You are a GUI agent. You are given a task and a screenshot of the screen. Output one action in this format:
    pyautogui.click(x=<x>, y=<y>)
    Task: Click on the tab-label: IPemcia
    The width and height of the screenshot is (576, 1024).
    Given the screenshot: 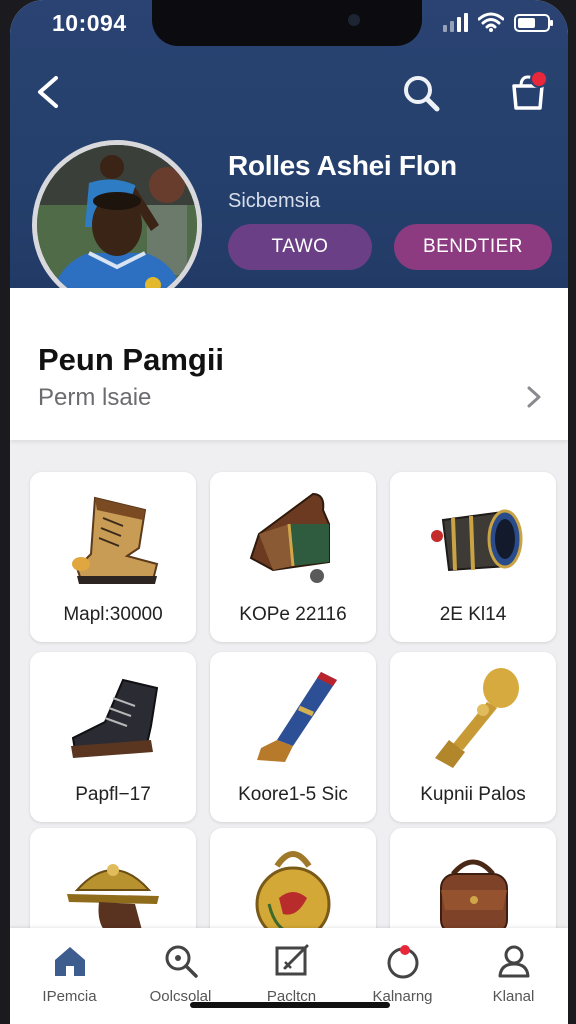 What is the action you would take?
    pyautogui.click(x=69, y=996)
    